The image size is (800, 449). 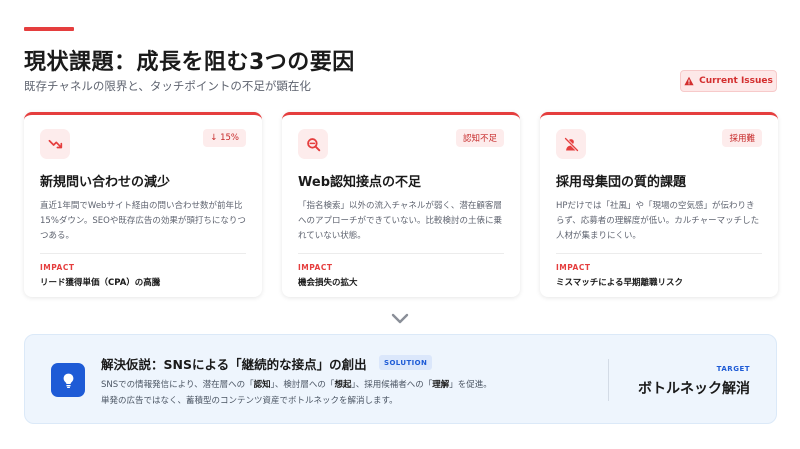 What do you see at coordinates (167, 86) in the screenshot?
I see `page-subtitle: 既存チャネルの限界と、タッチポイントの不足が顕在化` at bounding box center [167, 86].